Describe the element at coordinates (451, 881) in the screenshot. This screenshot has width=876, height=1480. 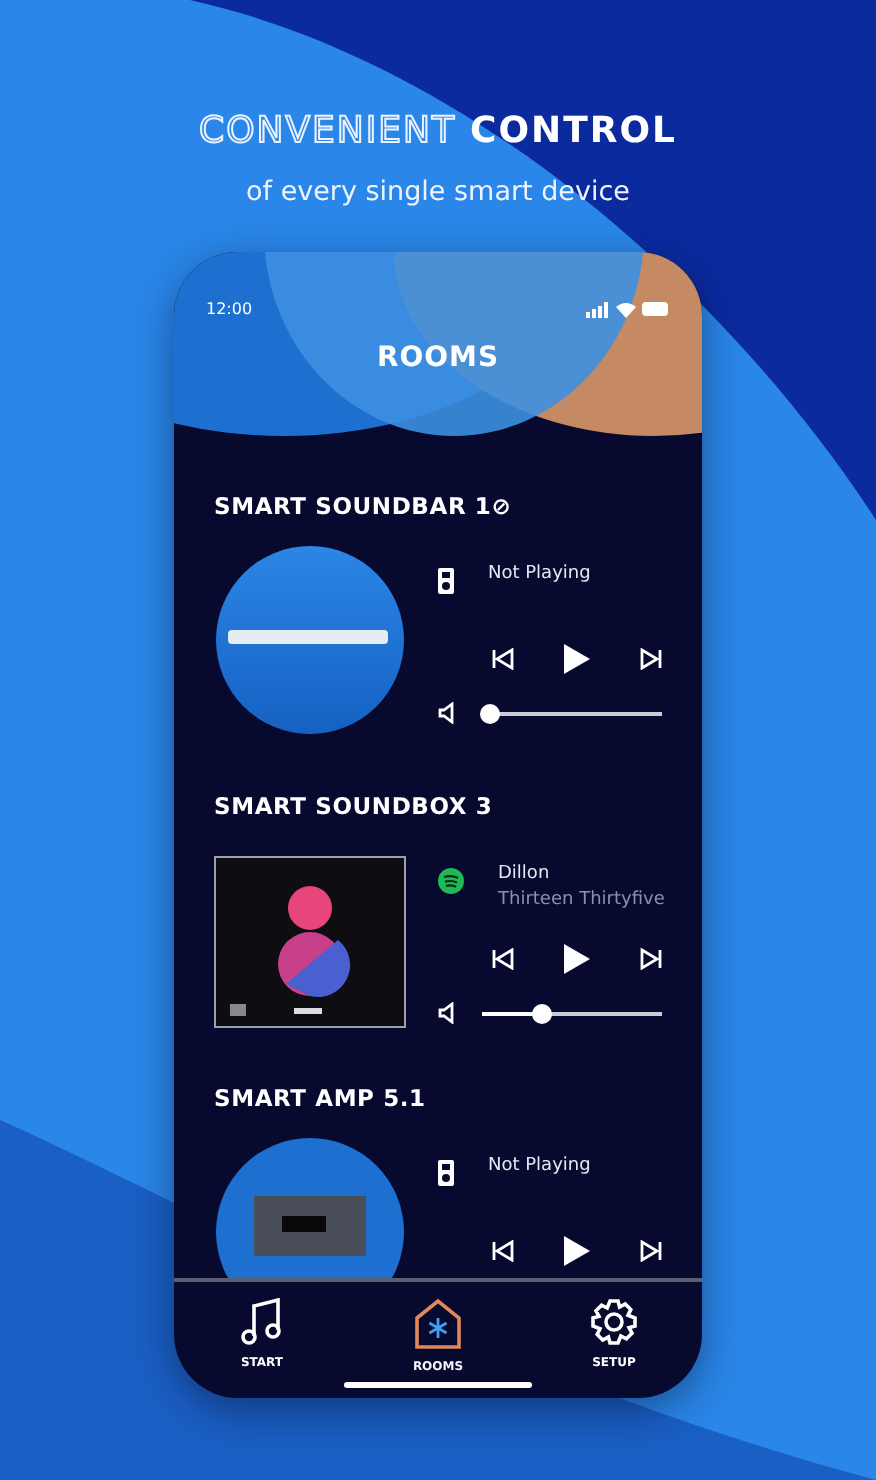
I see `spotify-icon` at that location.